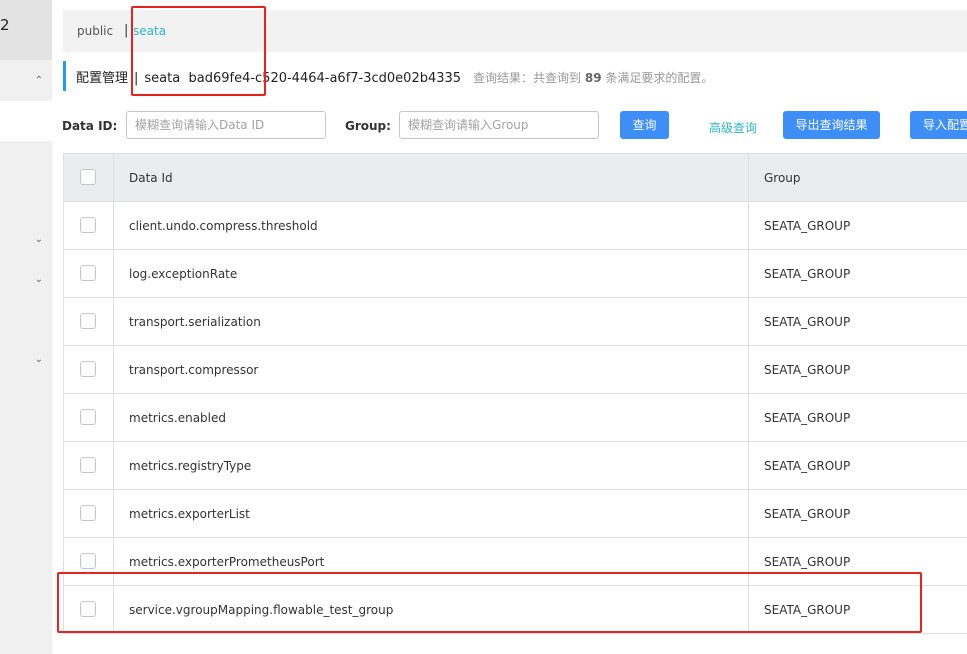 The height and width of the screenshot is (654, 967). I want to click on row-data-id: transport.serialization, so click(195, 322).